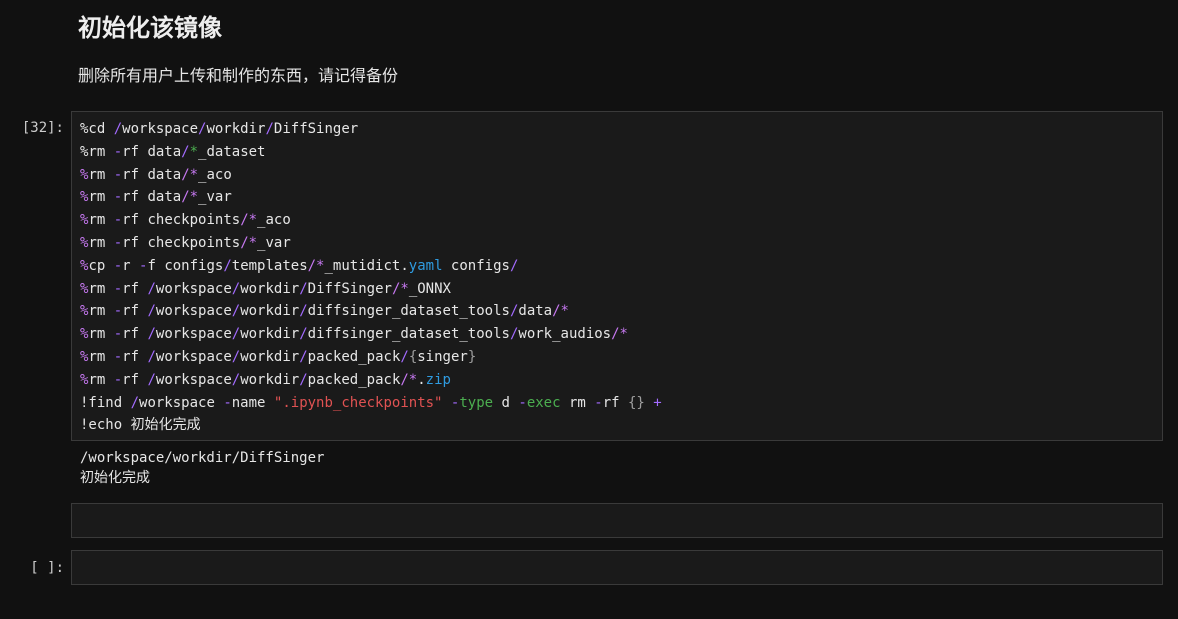 Image resolution: width=1178 pixels, height=619 pixels. Describe the element at coordinates (181, 242) in the screenshot. I see `code-token: rf checkpoints` at that location.